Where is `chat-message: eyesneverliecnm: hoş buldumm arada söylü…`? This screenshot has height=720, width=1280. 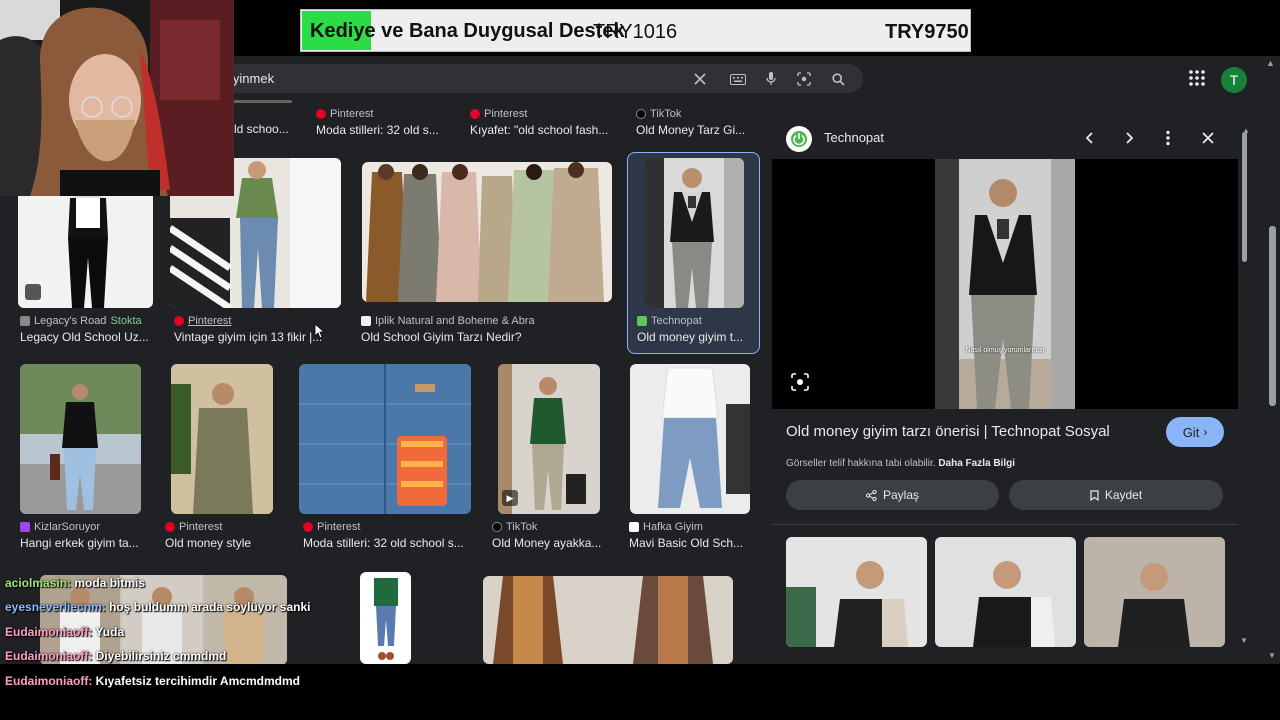 chat-message: eyesneverliecnm: hoş buldumm arada söylü… is located at coordinates (157, 607).